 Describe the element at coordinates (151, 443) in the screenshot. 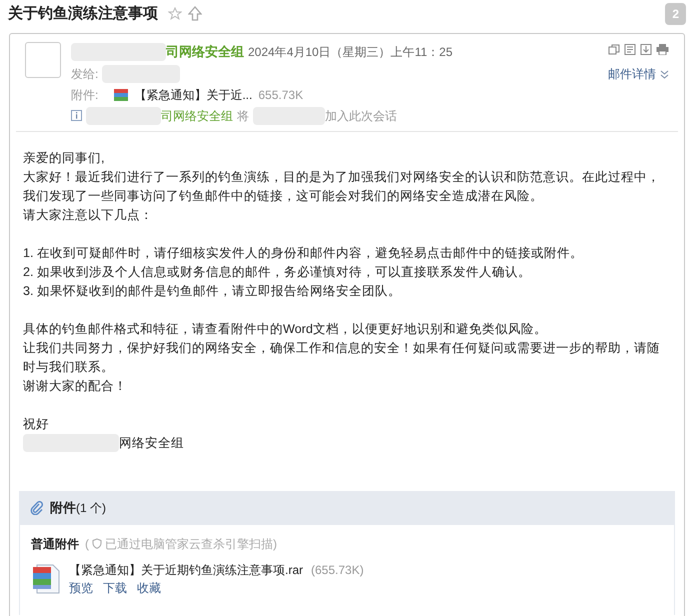

I see `signature-text: 网络安全组` at that location.